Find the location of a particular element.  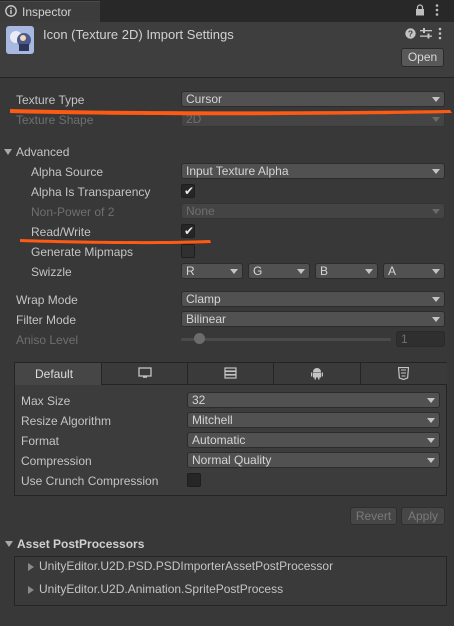

kebab-menu-icon is located at coordinates (437, 10).